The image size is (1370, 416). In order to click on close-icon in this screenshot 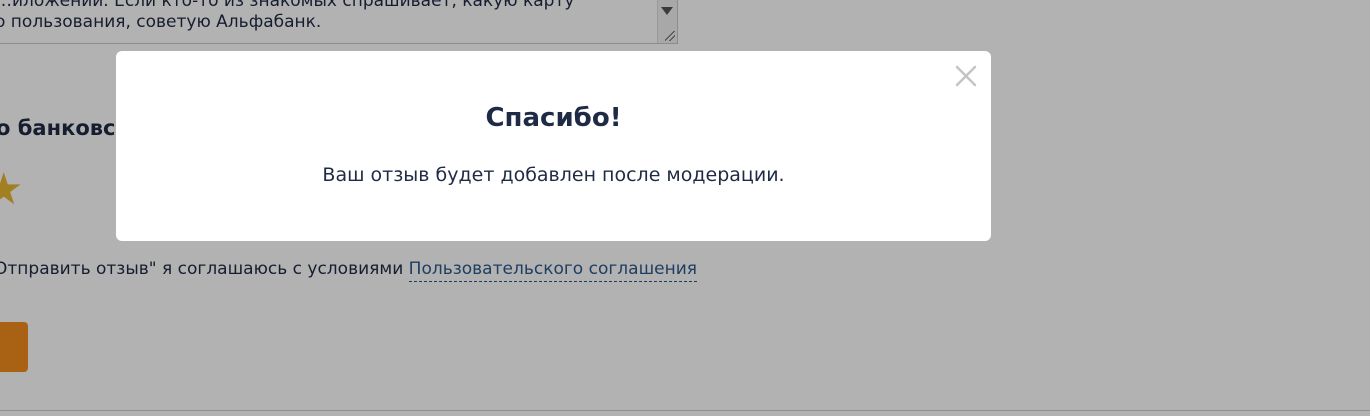, I will do `click(966, 76)`.